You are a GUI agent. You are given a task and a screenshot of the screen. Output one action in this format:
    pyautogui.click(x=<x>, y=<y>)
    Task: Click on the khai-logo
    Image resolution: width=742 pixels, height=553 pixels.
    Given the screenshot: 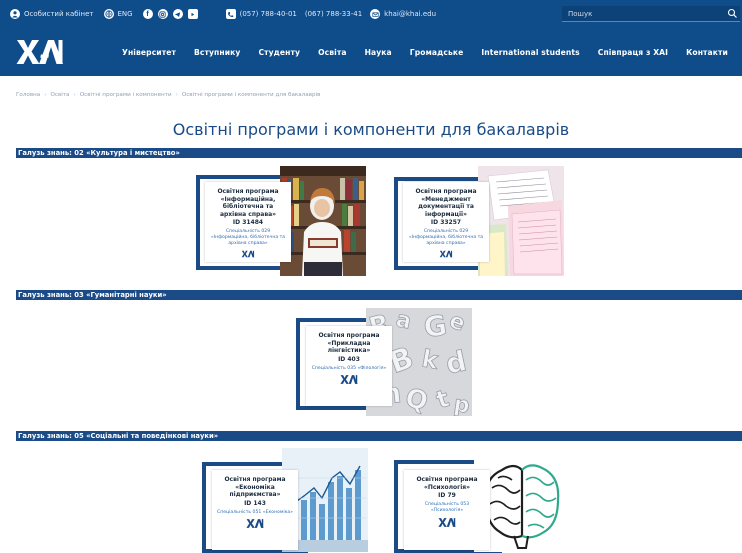 What is the action you would take?
    pyautogui.click(x=40, y=52)
    